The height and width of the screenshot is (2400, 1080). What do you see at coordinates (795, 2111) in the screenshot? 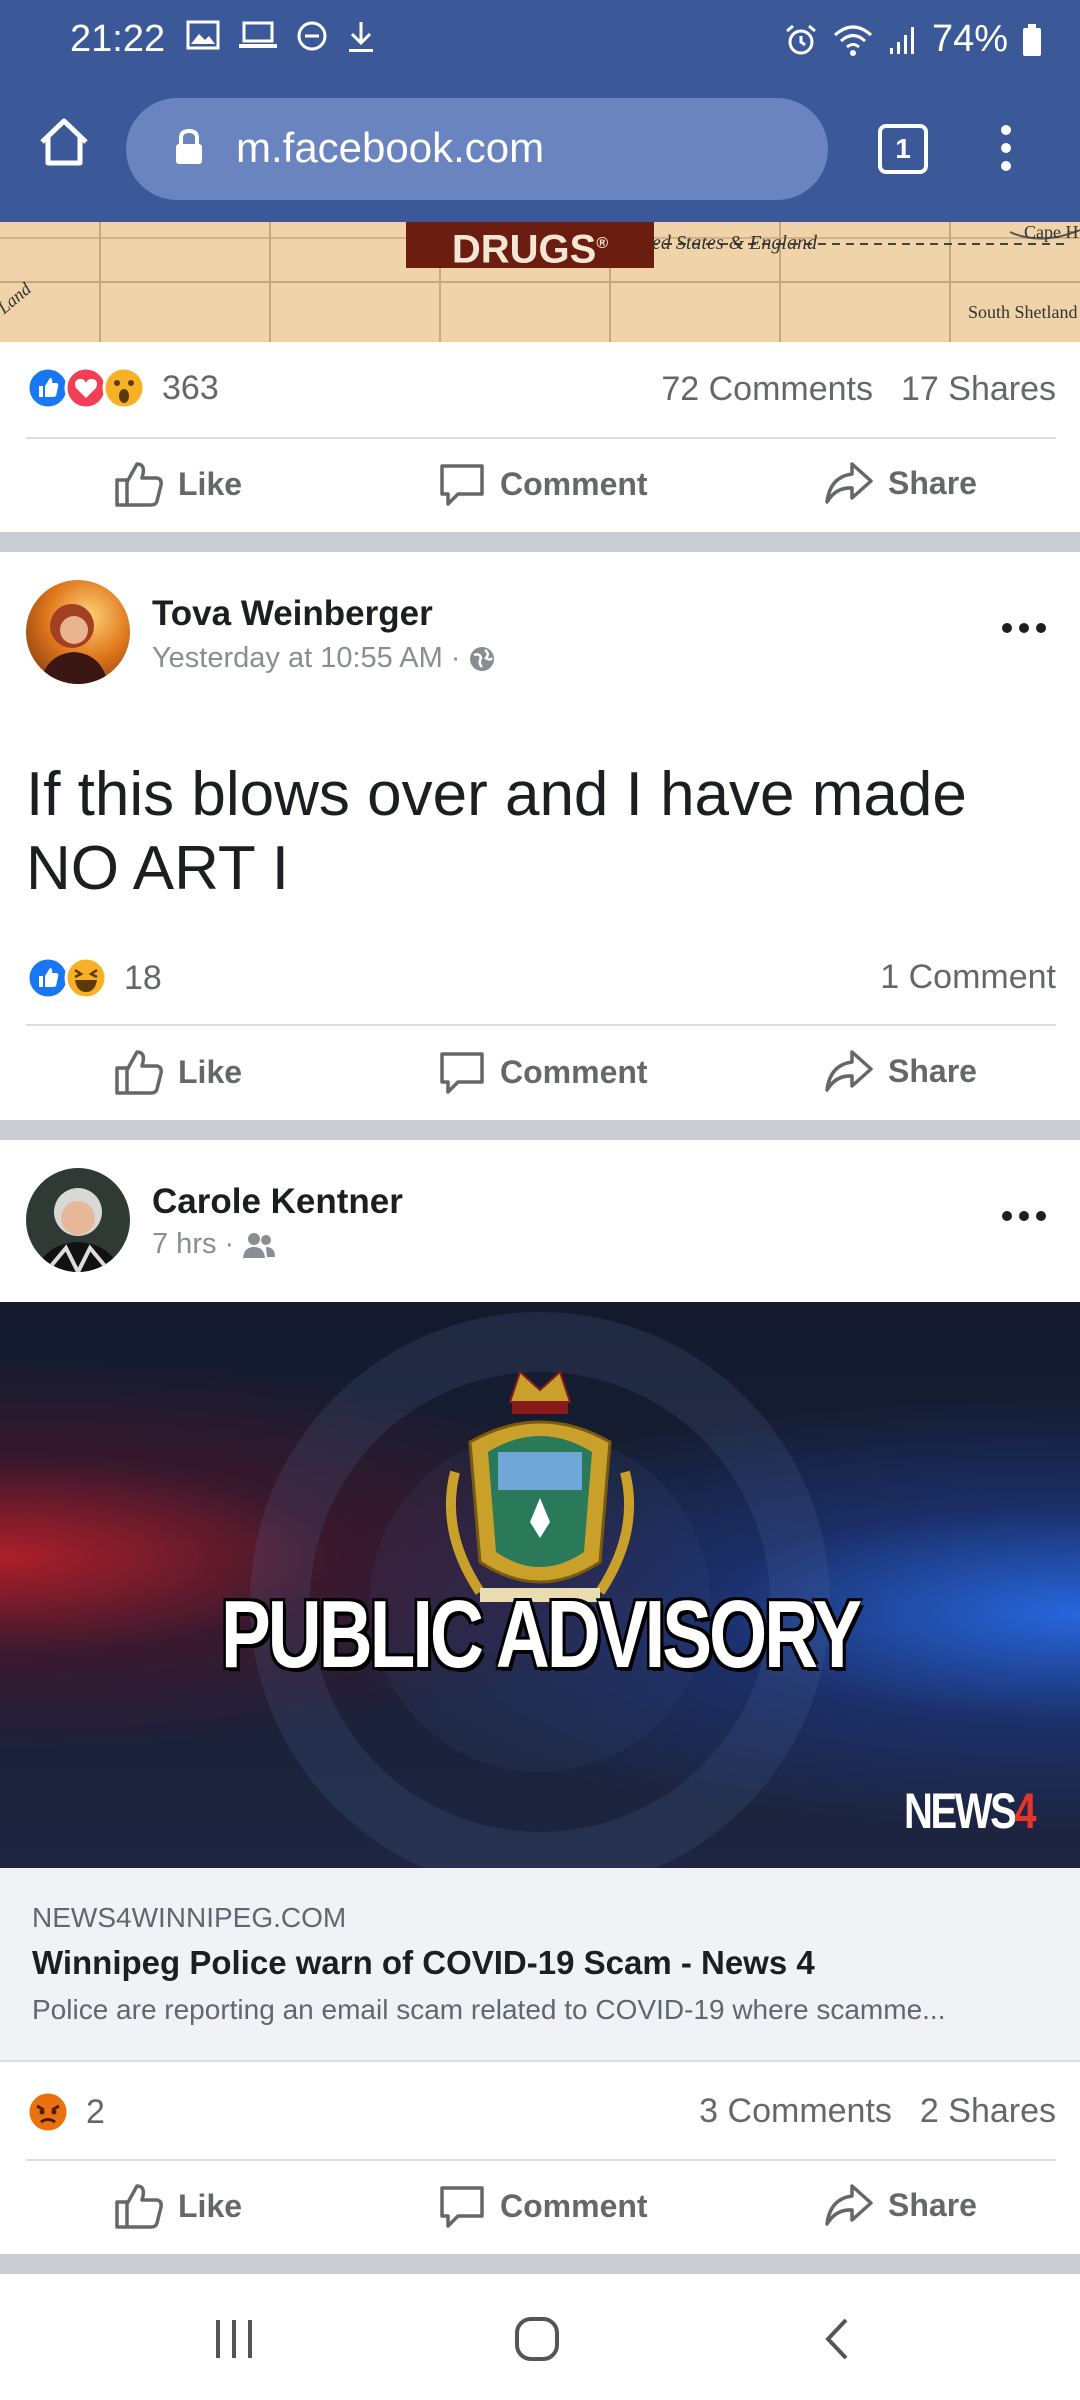
I see `comments-count: 3 Comments` at bounding box center [795, 2111].